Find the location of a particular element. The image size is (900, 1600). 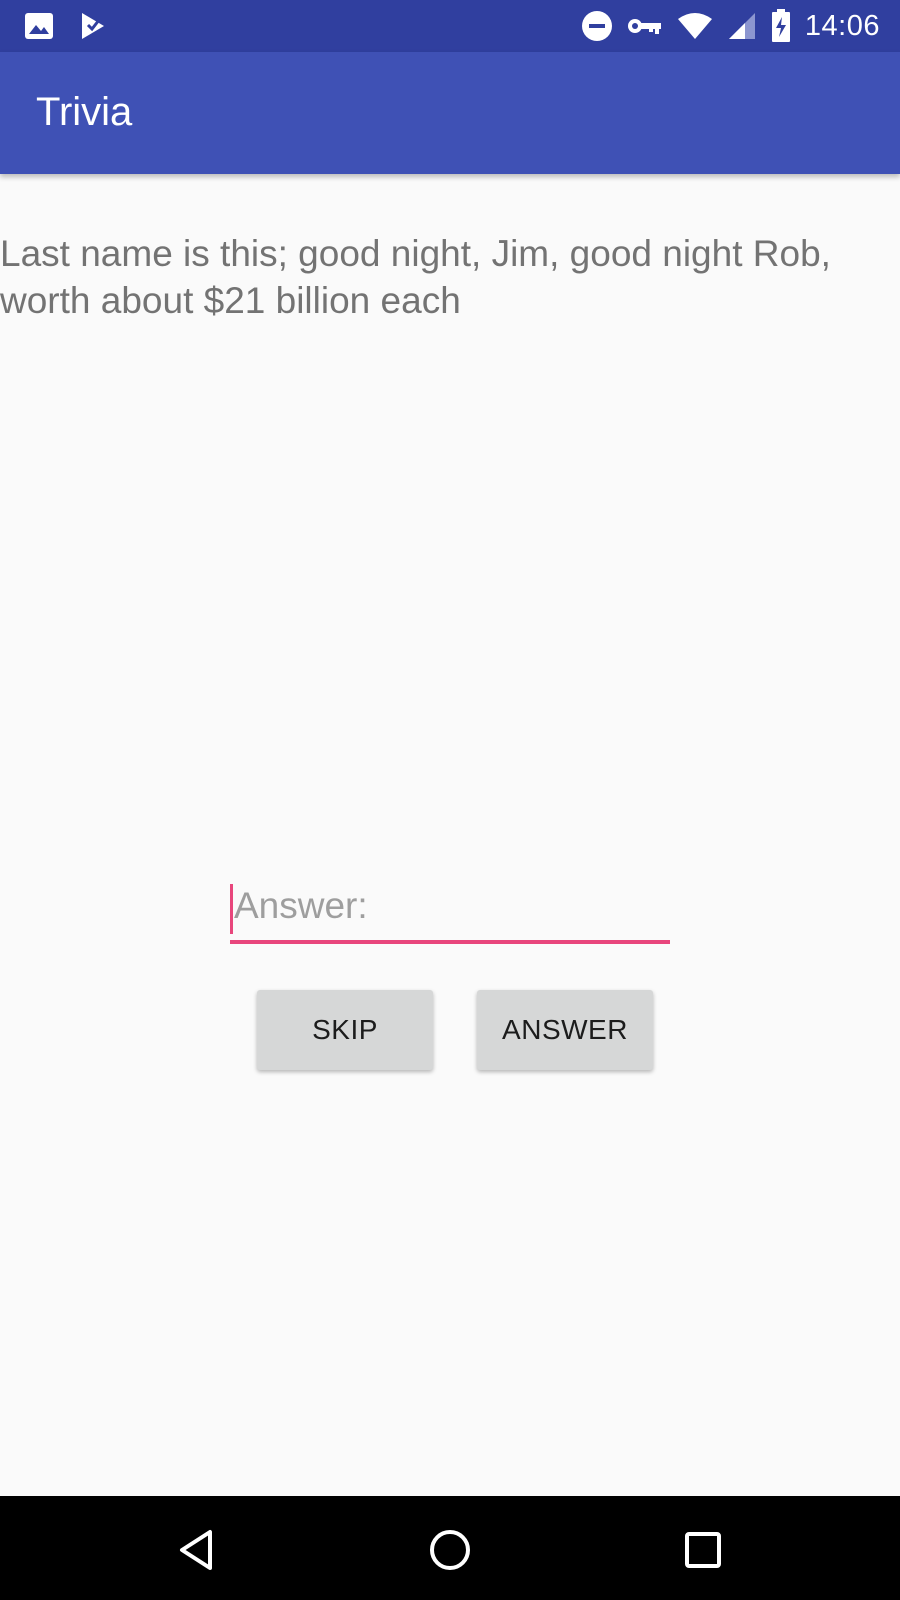

navigation-bar is located at coordinates (450, 1548).